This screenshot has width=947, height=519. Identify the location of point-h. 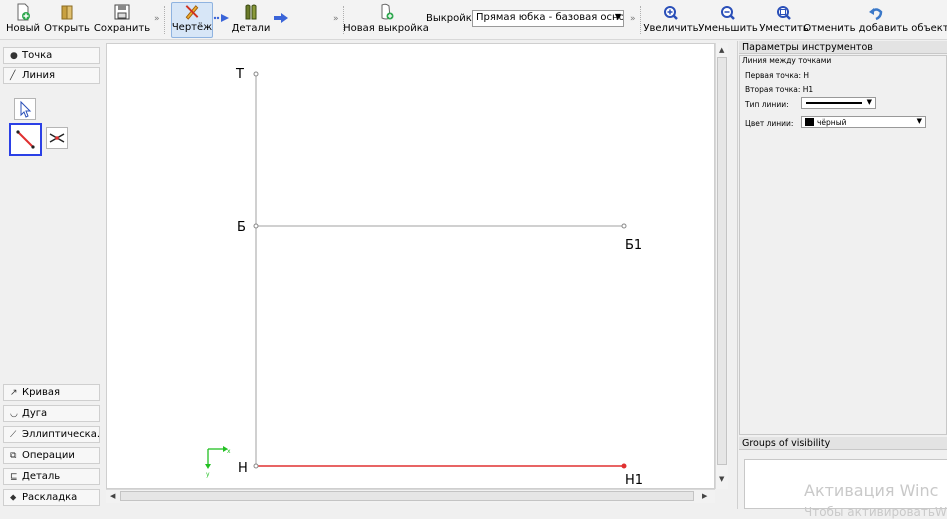
(256, 466).